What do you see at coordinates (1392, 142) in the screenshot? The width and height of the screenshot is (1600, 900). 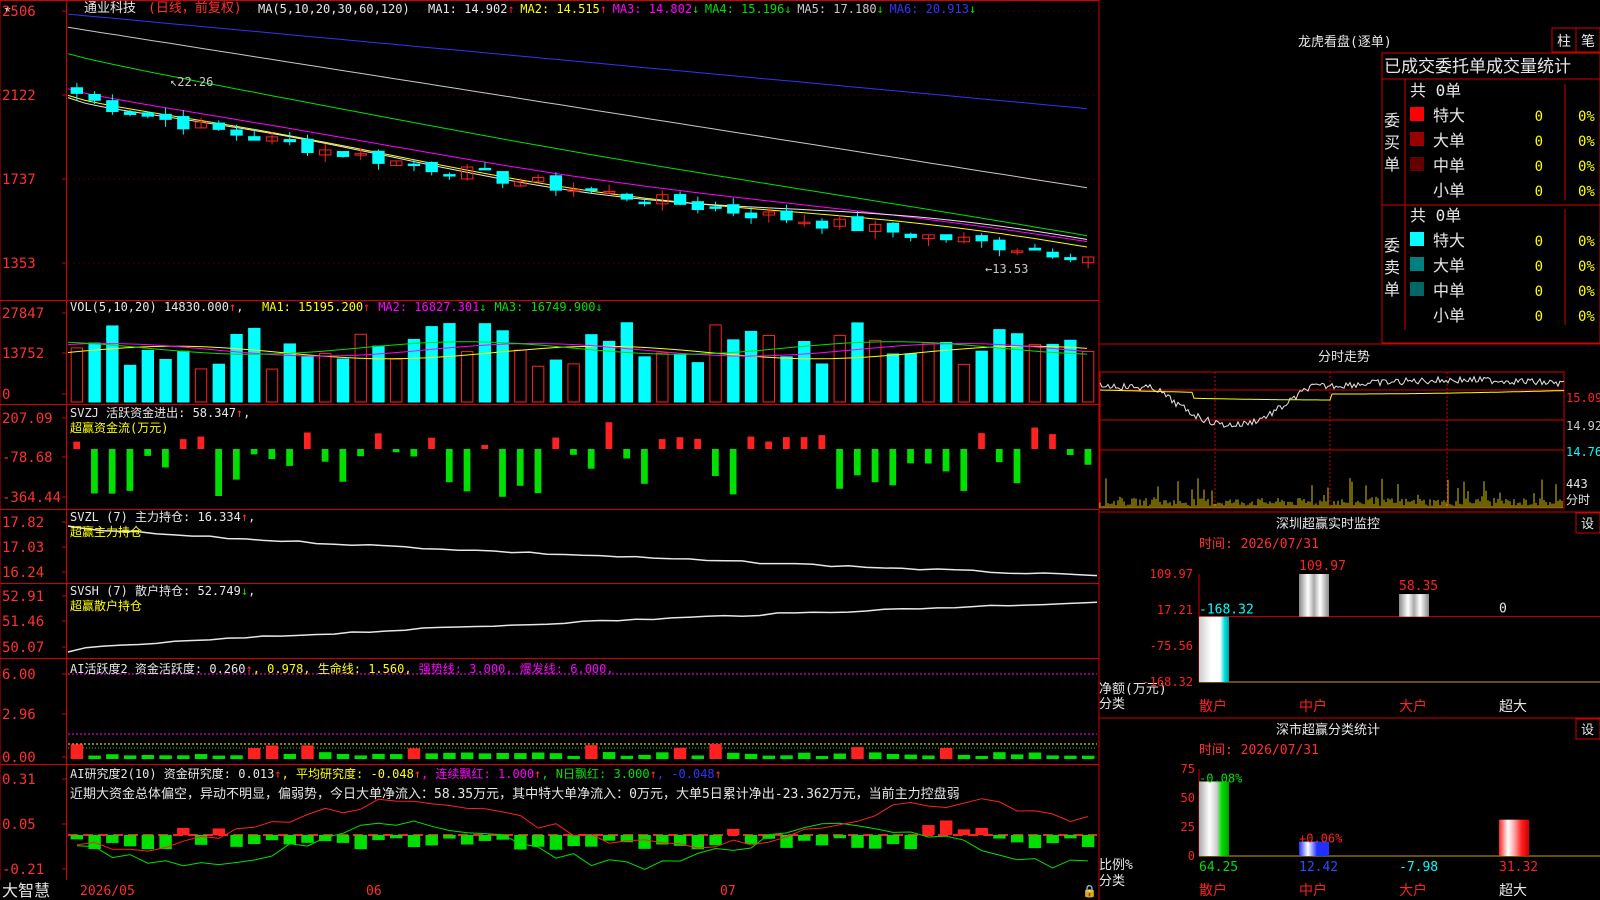 I see `side-label-char: 买` at bounding box center [1392, 142].